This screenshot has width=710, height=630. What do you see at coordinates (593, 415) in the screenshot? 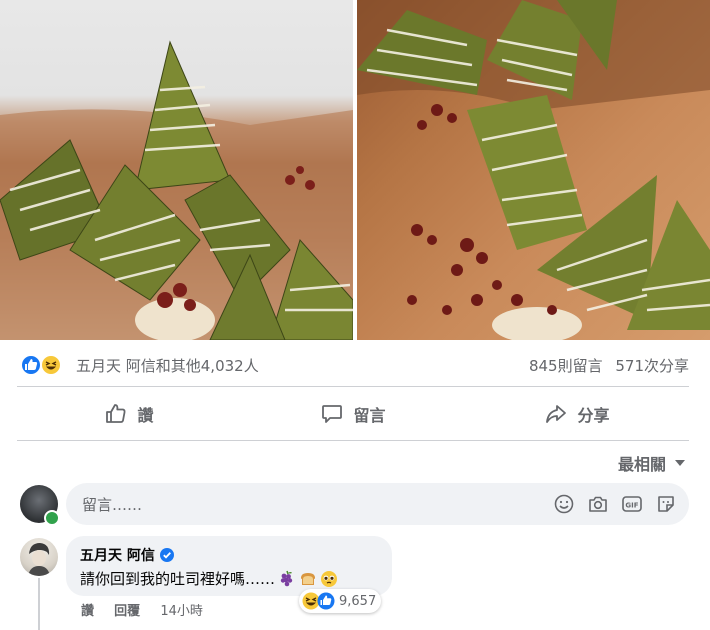
I see `share-button-label: 分享` at bounding box center [593, 415].